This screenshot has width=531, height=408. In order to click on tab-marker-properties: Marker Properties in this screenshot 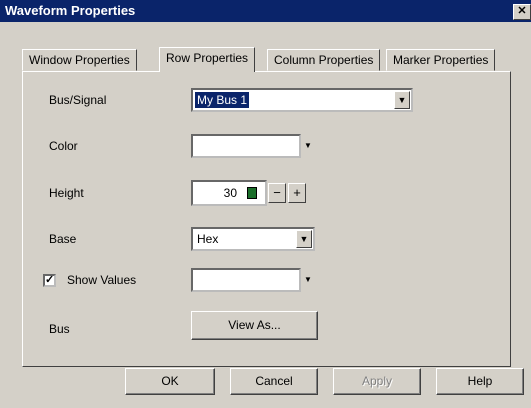, I will do `click(441, 60)`.